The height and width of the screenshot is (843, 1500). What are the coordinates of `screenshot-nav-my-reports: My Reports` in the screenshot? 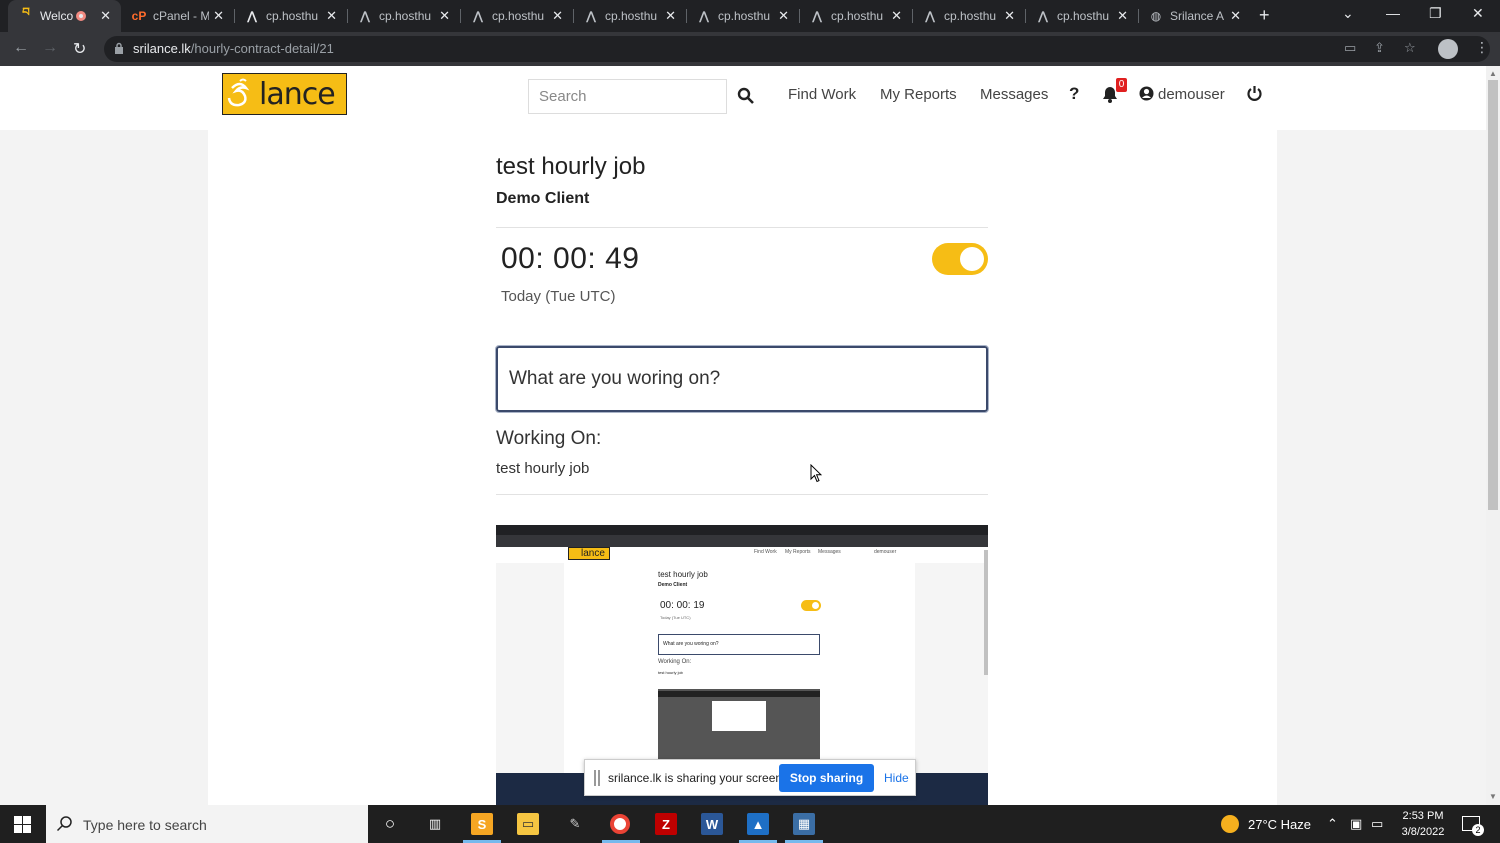 It's located at (798, 552).